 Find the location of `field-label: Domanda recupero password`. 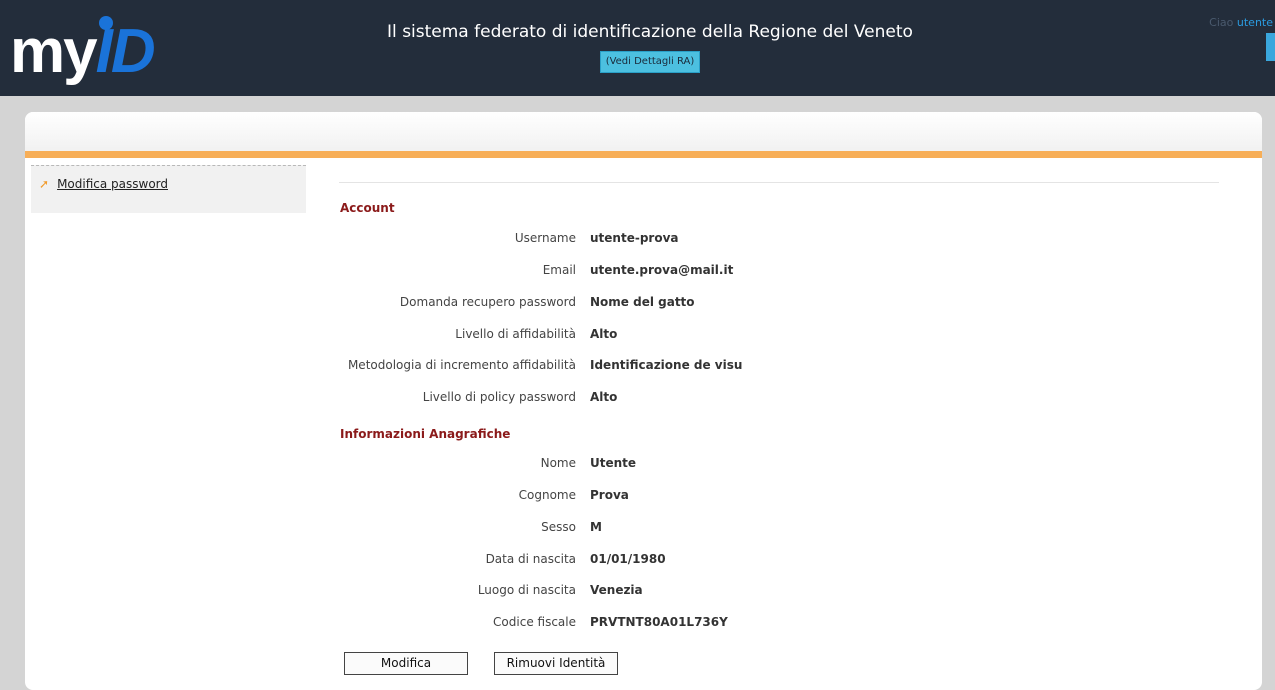

field-label: Domanda recupero password is located at coordinates (487, 302).